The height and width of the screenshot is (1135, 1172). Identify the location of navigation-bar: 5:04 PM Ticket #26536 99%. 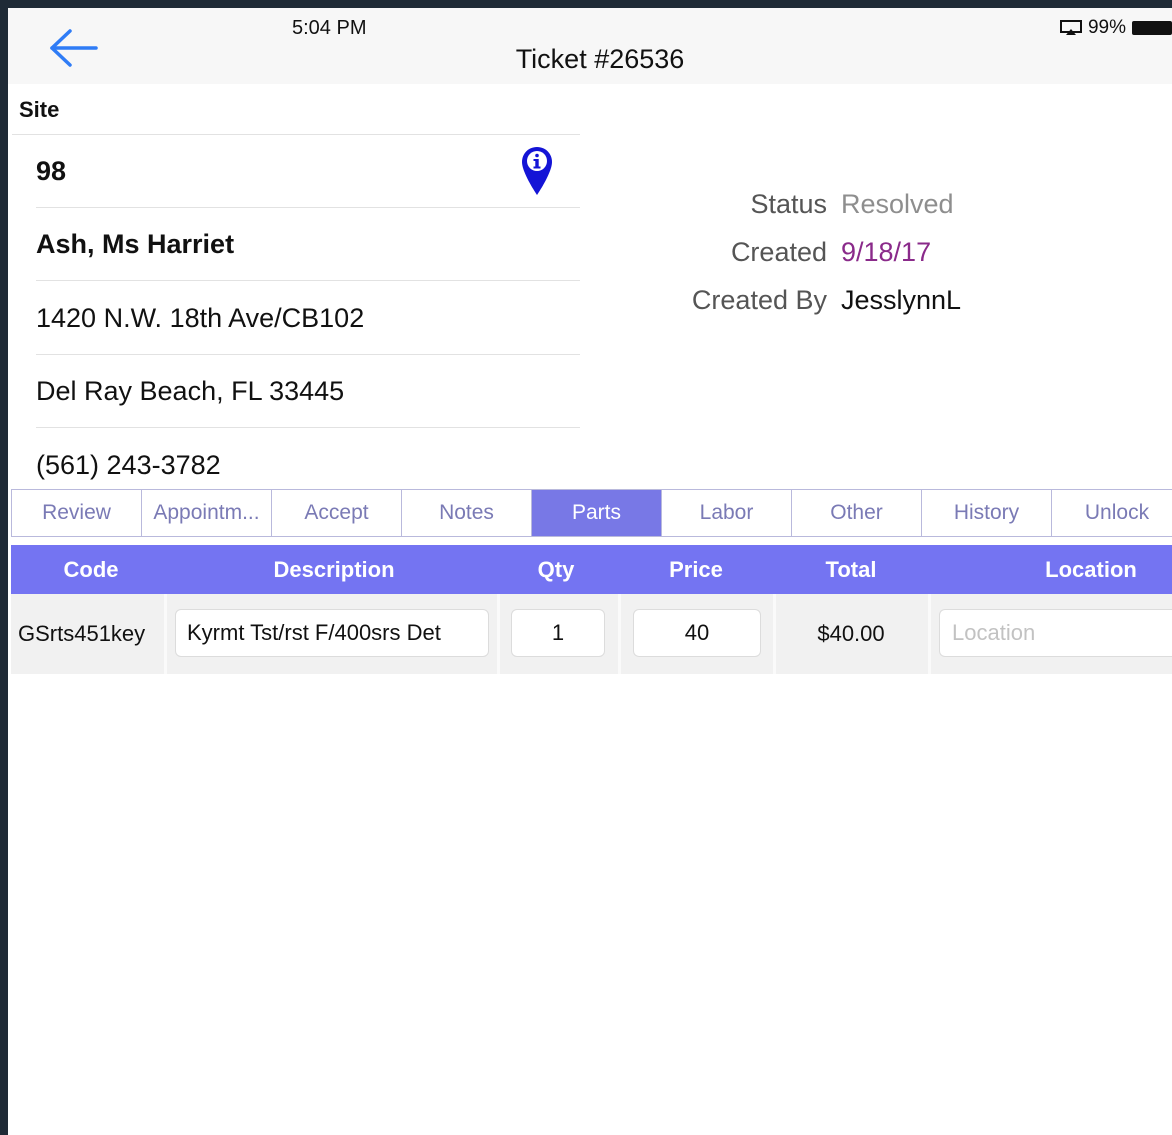
(590, 46).